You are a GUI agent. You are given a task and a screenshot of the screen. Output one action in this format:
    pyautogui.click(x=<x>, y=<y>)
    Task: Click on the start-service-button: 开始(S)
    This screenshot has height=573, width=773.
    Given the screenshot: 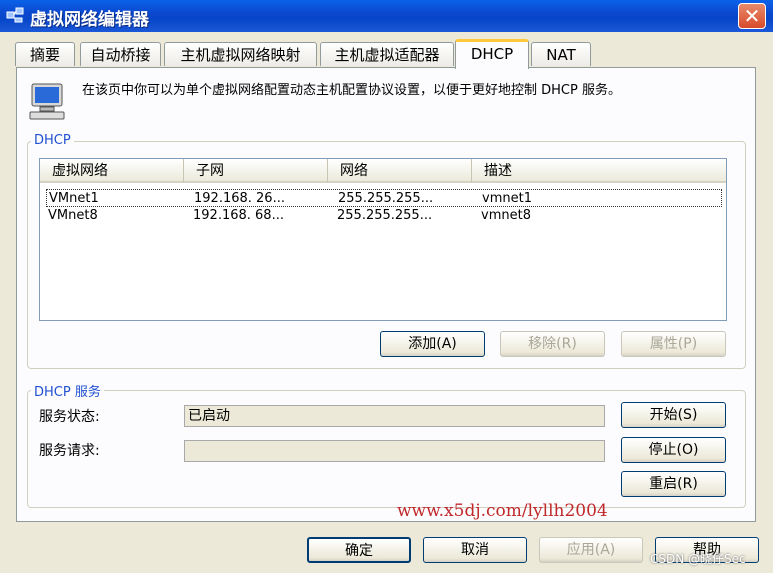 What is the action you would take?
    pyautogui.click(x=673, y=415)
    